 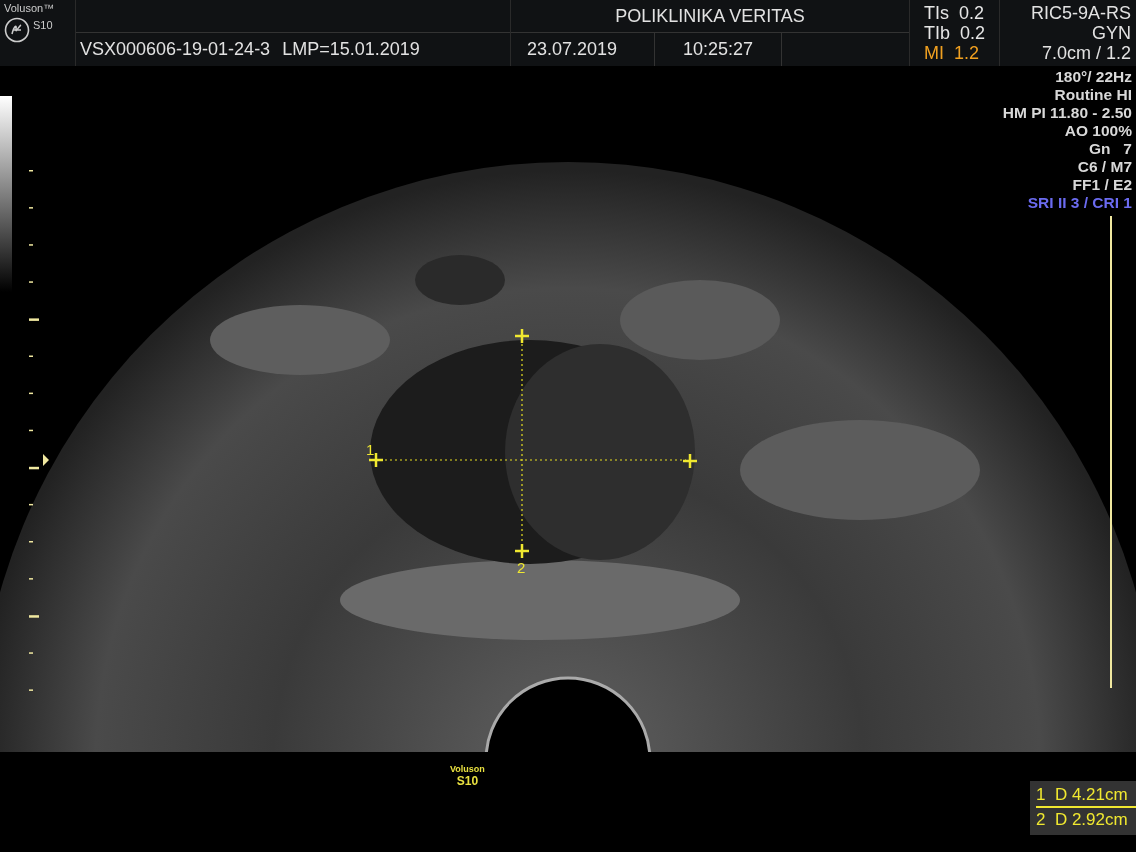 What do you see at coordinates (1110, 149) in the screenshot?
I see `scan-parameter: Gn 7` at bounding box center [1110, 149].